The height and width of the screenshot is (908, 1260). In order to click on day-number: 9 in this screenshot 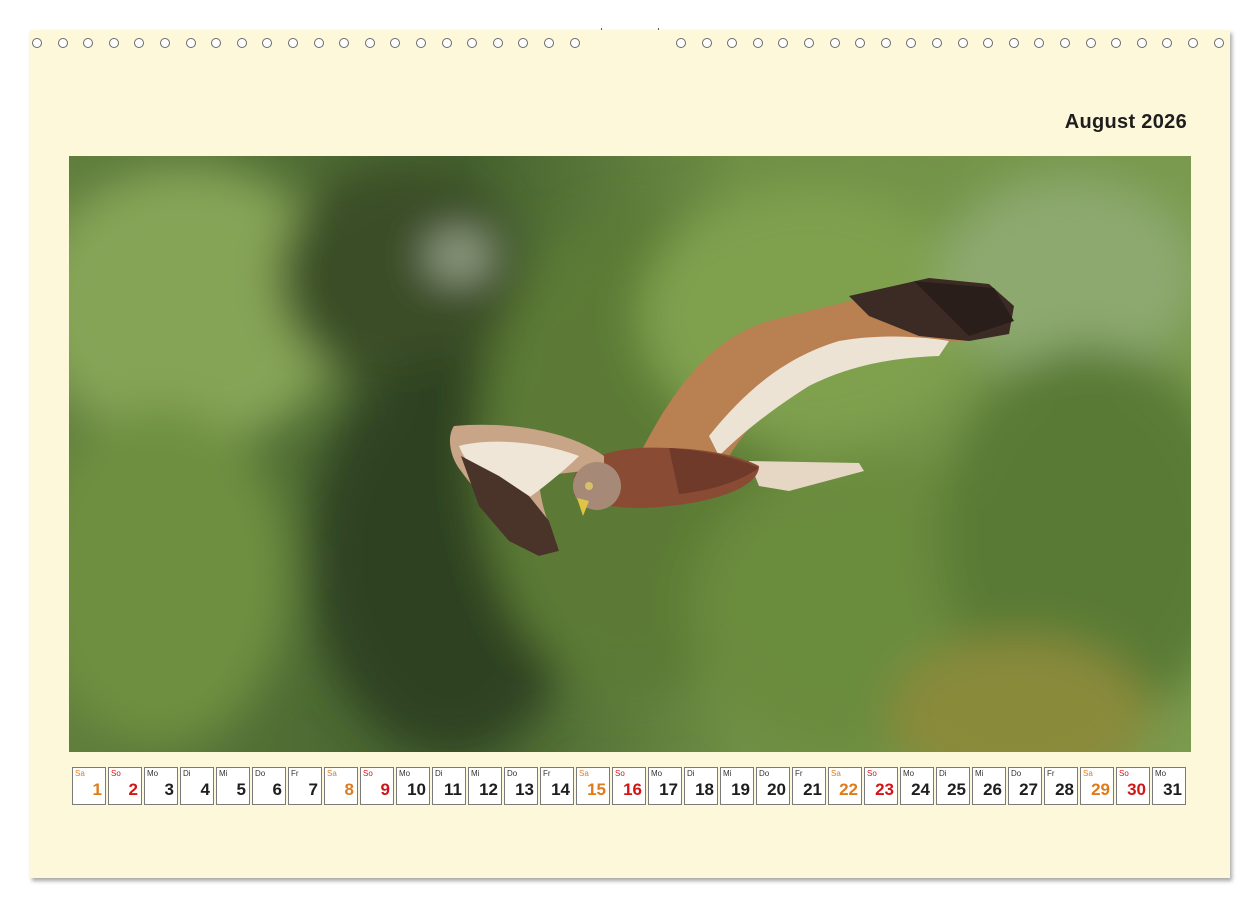, I will do `click(385, 789)`.